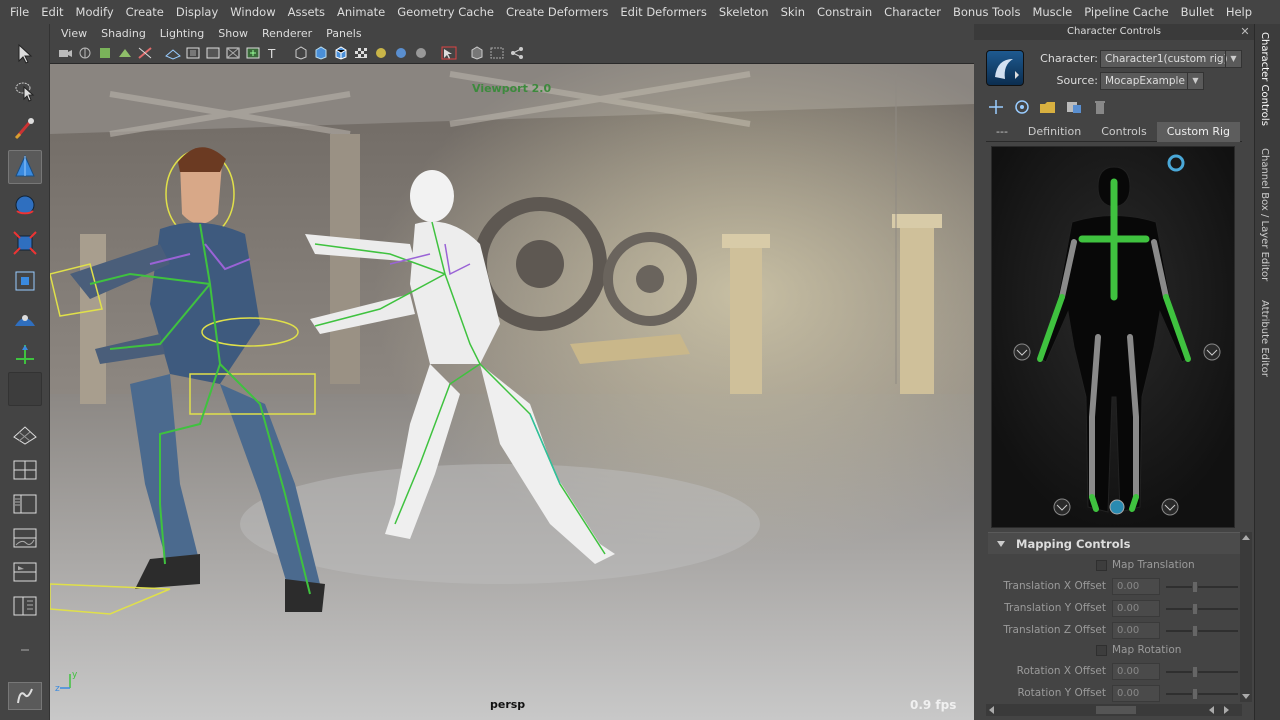 This screenshot has width=1280, height=720. Describe the element at coordinates (25, 538) in the screenshot. I see `layout-persp-graph` at that location.